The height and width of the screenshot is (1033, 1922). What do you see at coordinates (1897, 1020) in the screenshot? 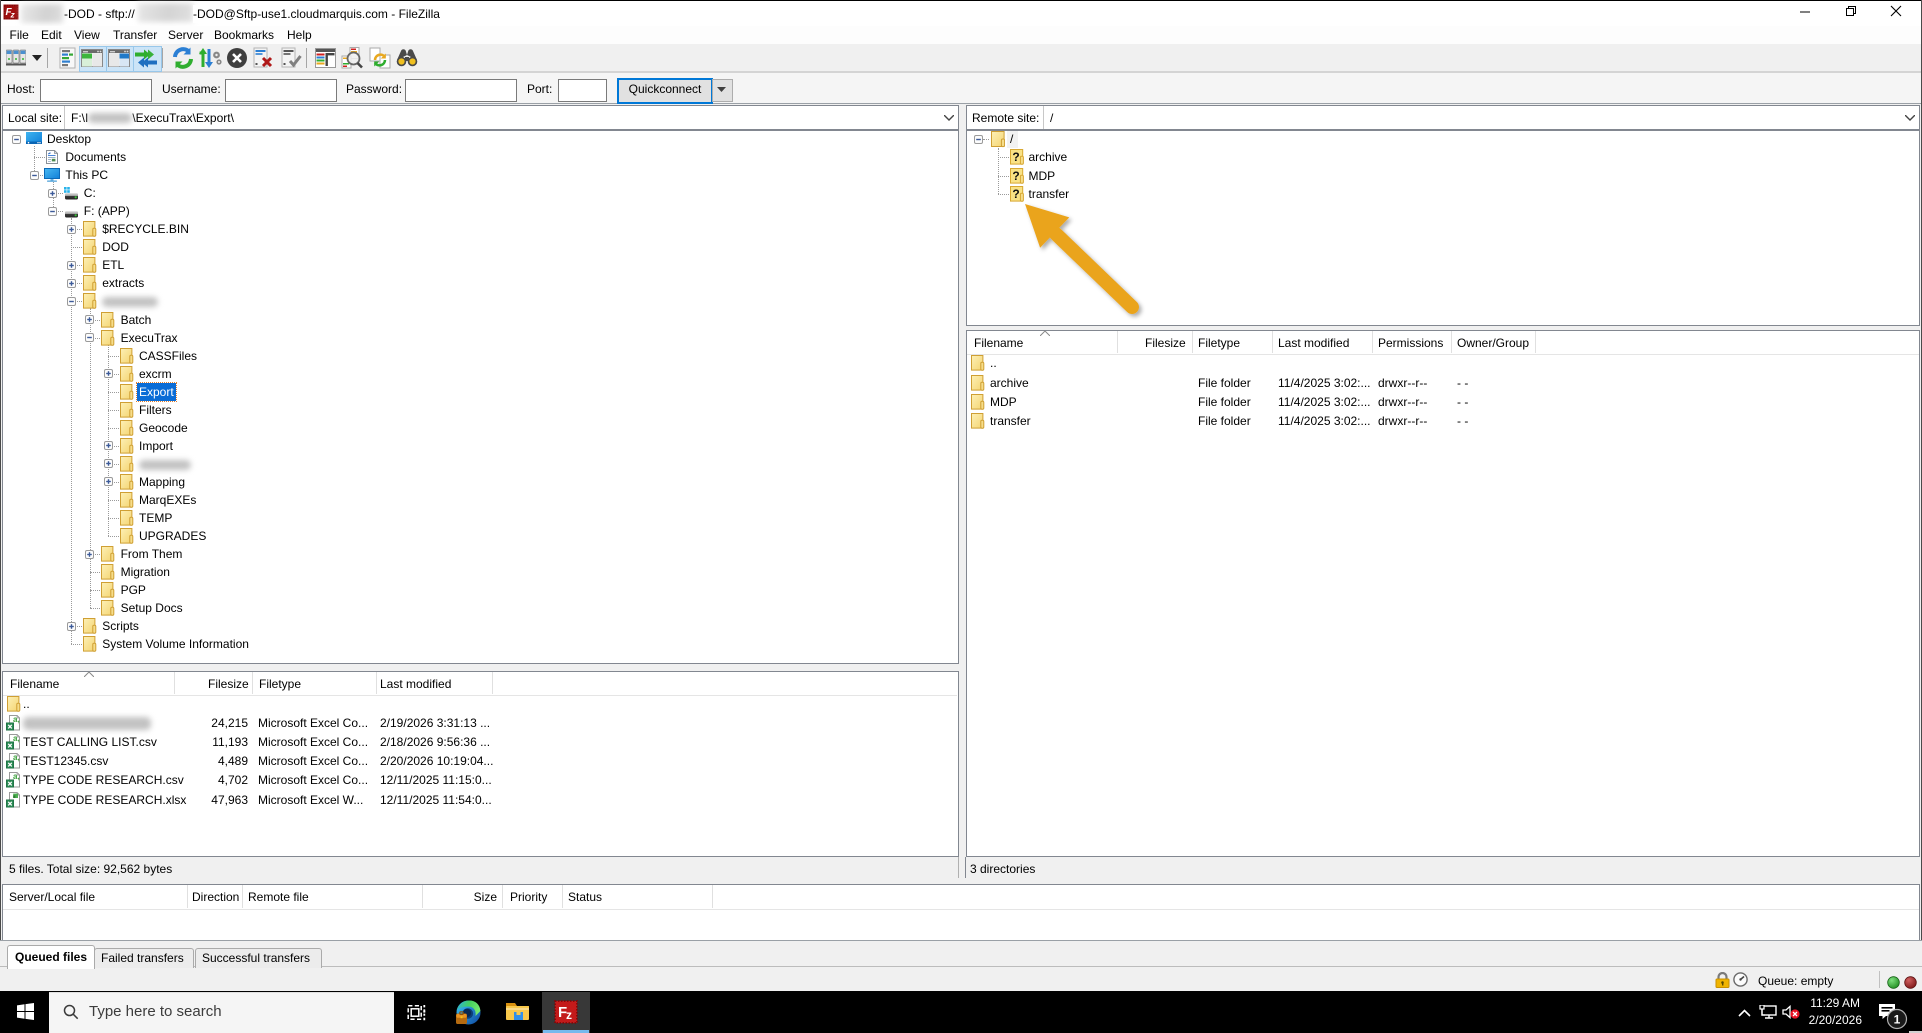
I see `svg-text: 1` at bounding box center [1897, 1020].